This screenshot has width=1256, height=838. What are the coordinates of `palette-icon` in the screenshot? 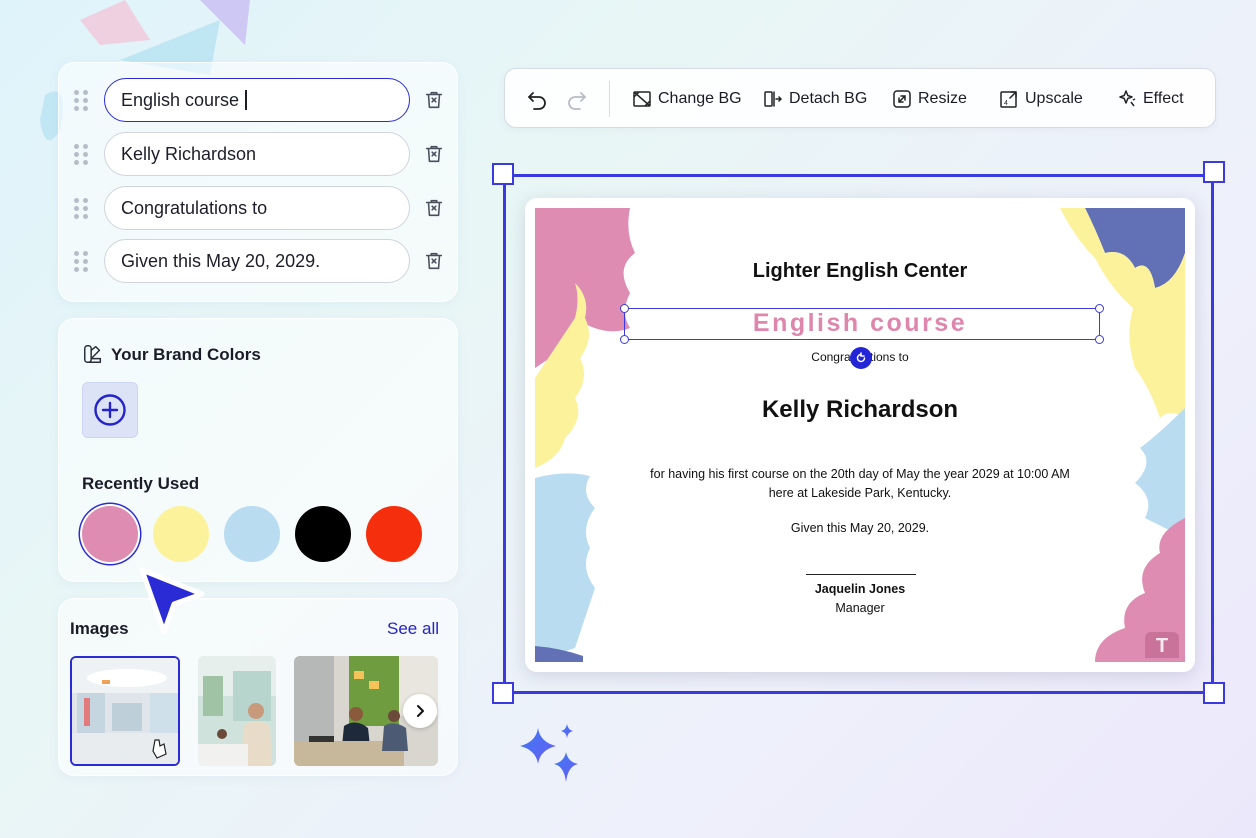 It's located at (93, 354).